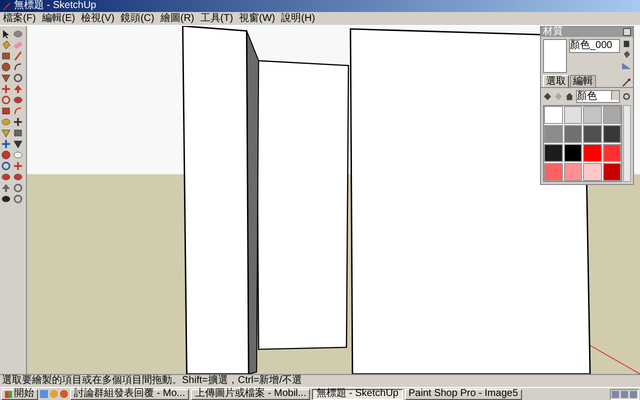  What do you see at coordinates (152, 381) in the screenshot?
I see `status-text: 選取要繪製的項目或在多個項目間拖動。Shift=擴選，Ctrl=新增/不選` at bounding box center [152, 381].